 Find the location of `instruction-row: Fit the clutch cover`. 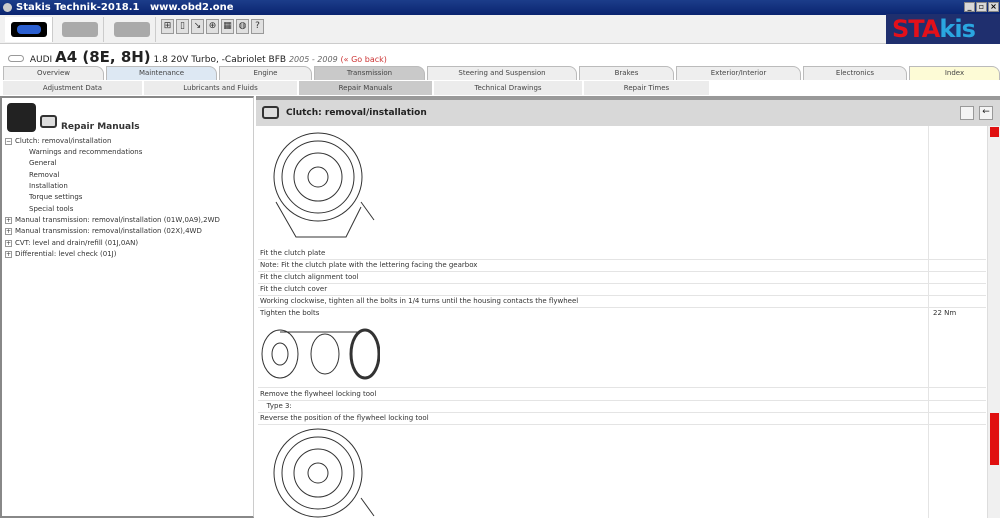

instruction-row: Fit the clutch cover is located at coordinates (622, 290).